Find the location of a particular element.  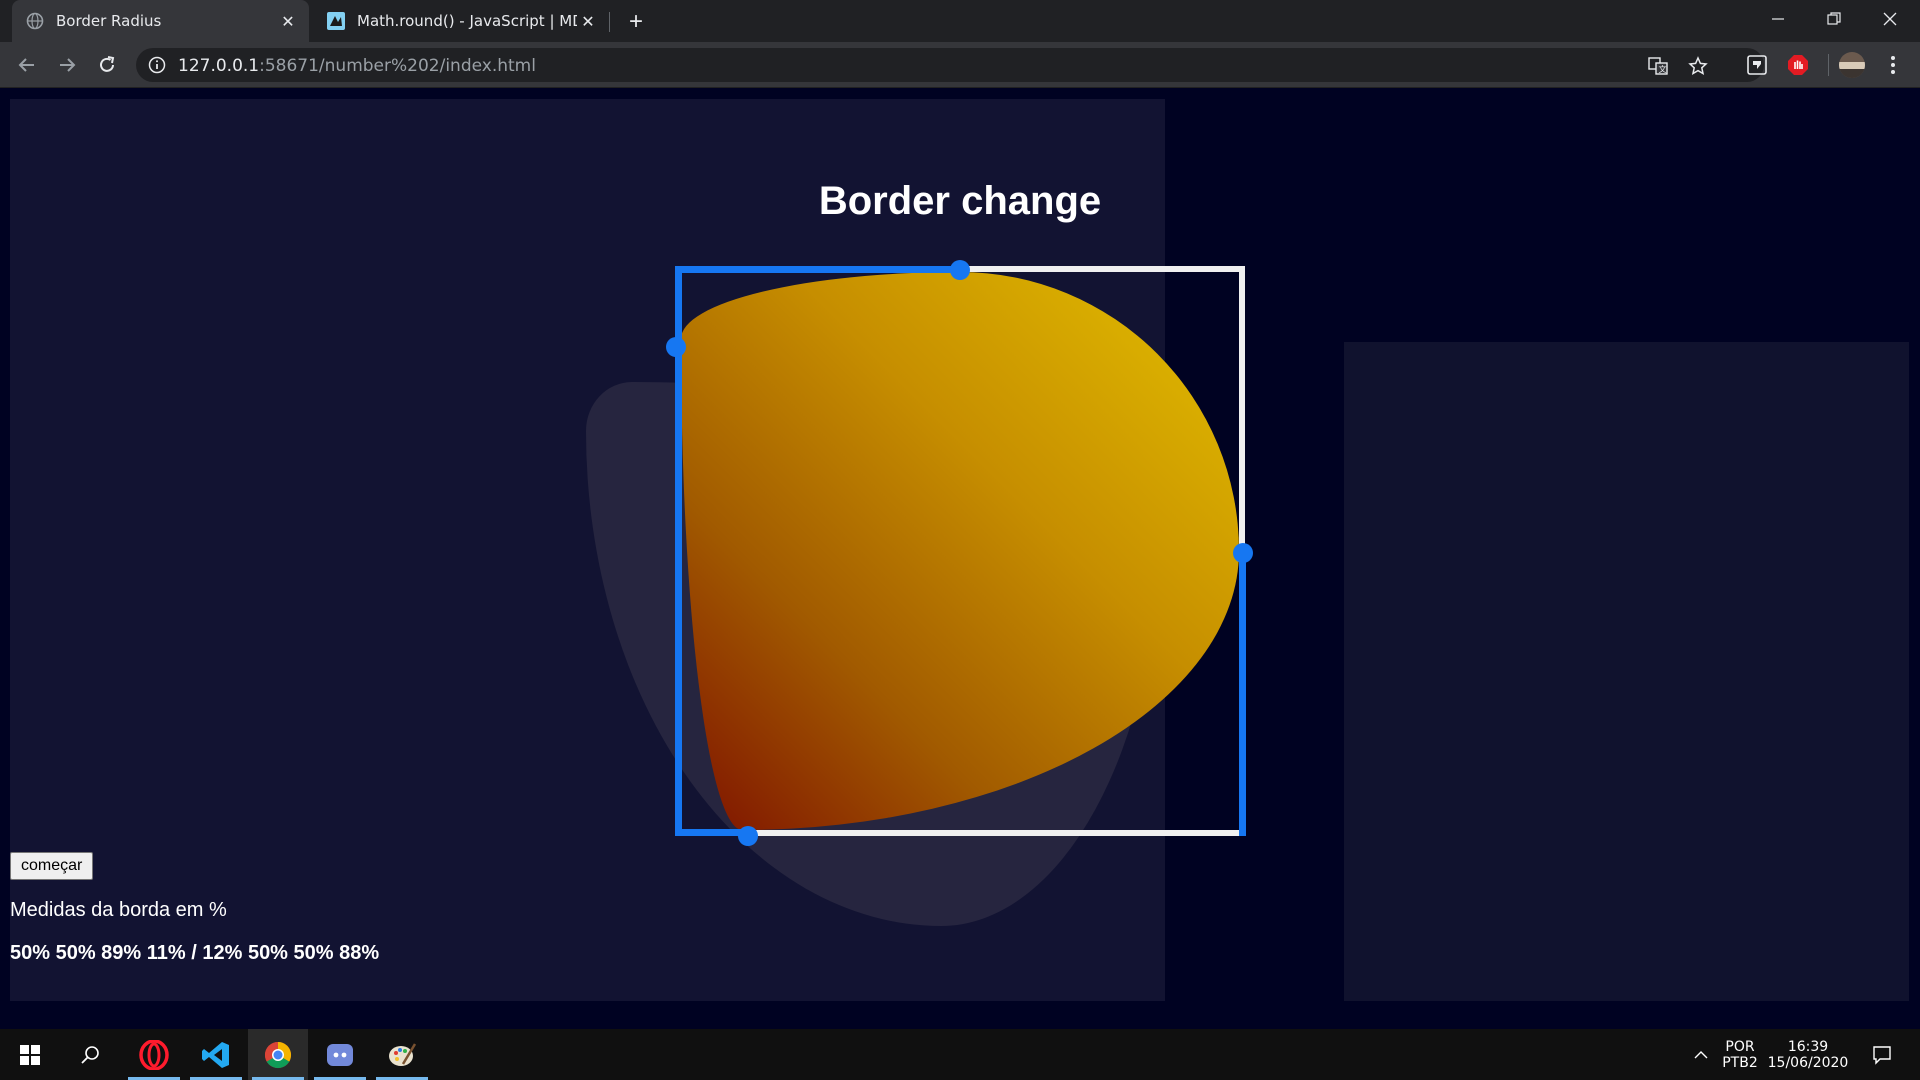

back-arrow-icon is located at coordinates (27, 65).